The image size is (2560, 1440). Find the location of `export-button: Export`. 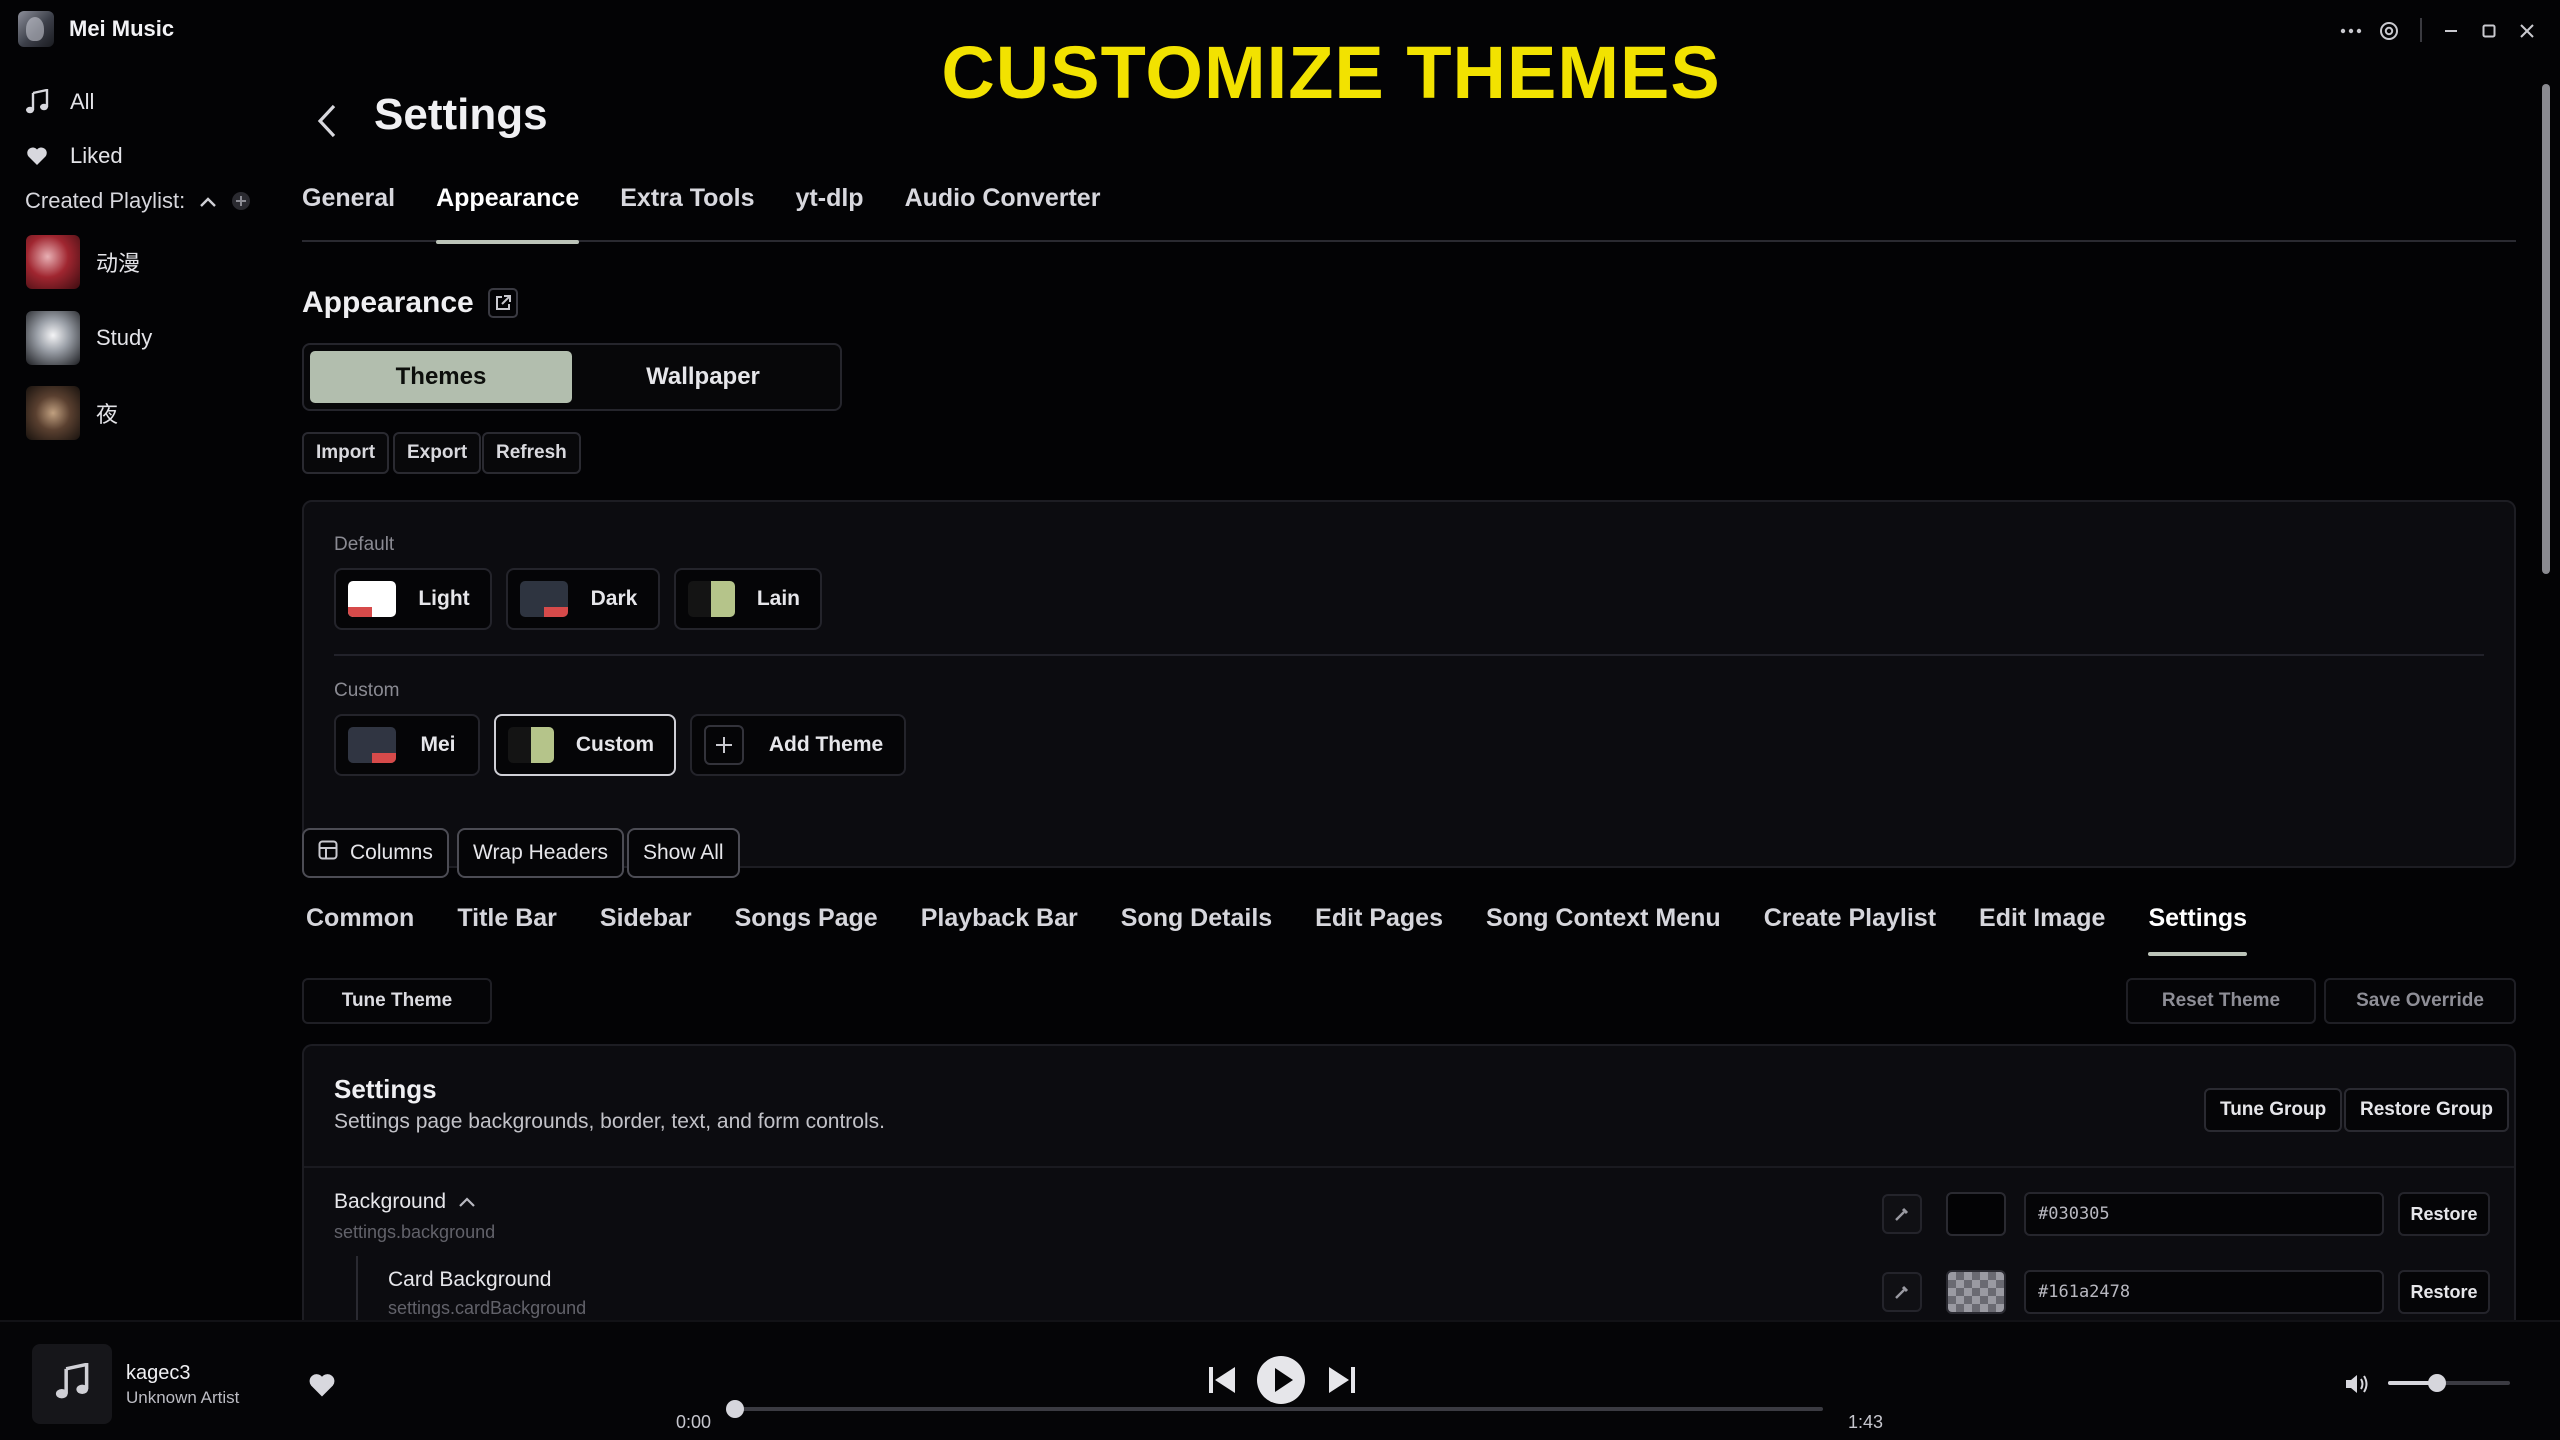

export-button: Export is located at coordinates (437, 453).